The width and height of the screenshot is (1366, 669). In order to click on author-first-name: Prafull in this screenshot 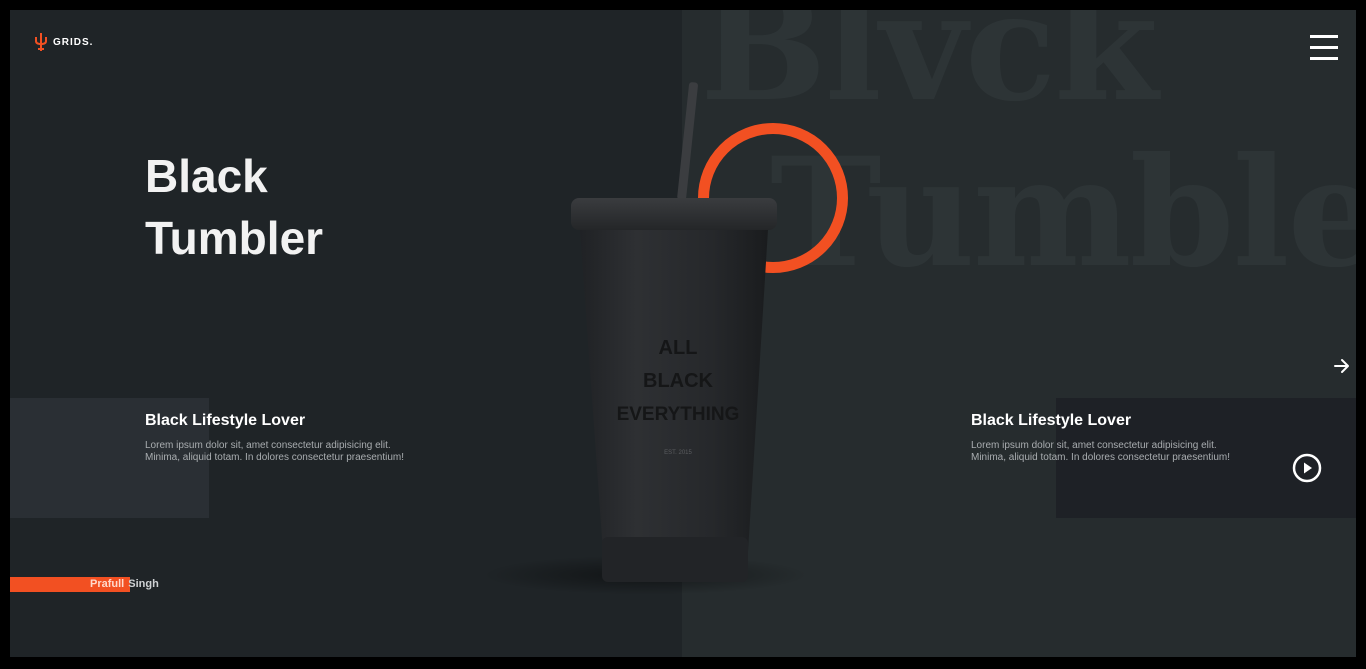, I will do `click(107, 584)`.